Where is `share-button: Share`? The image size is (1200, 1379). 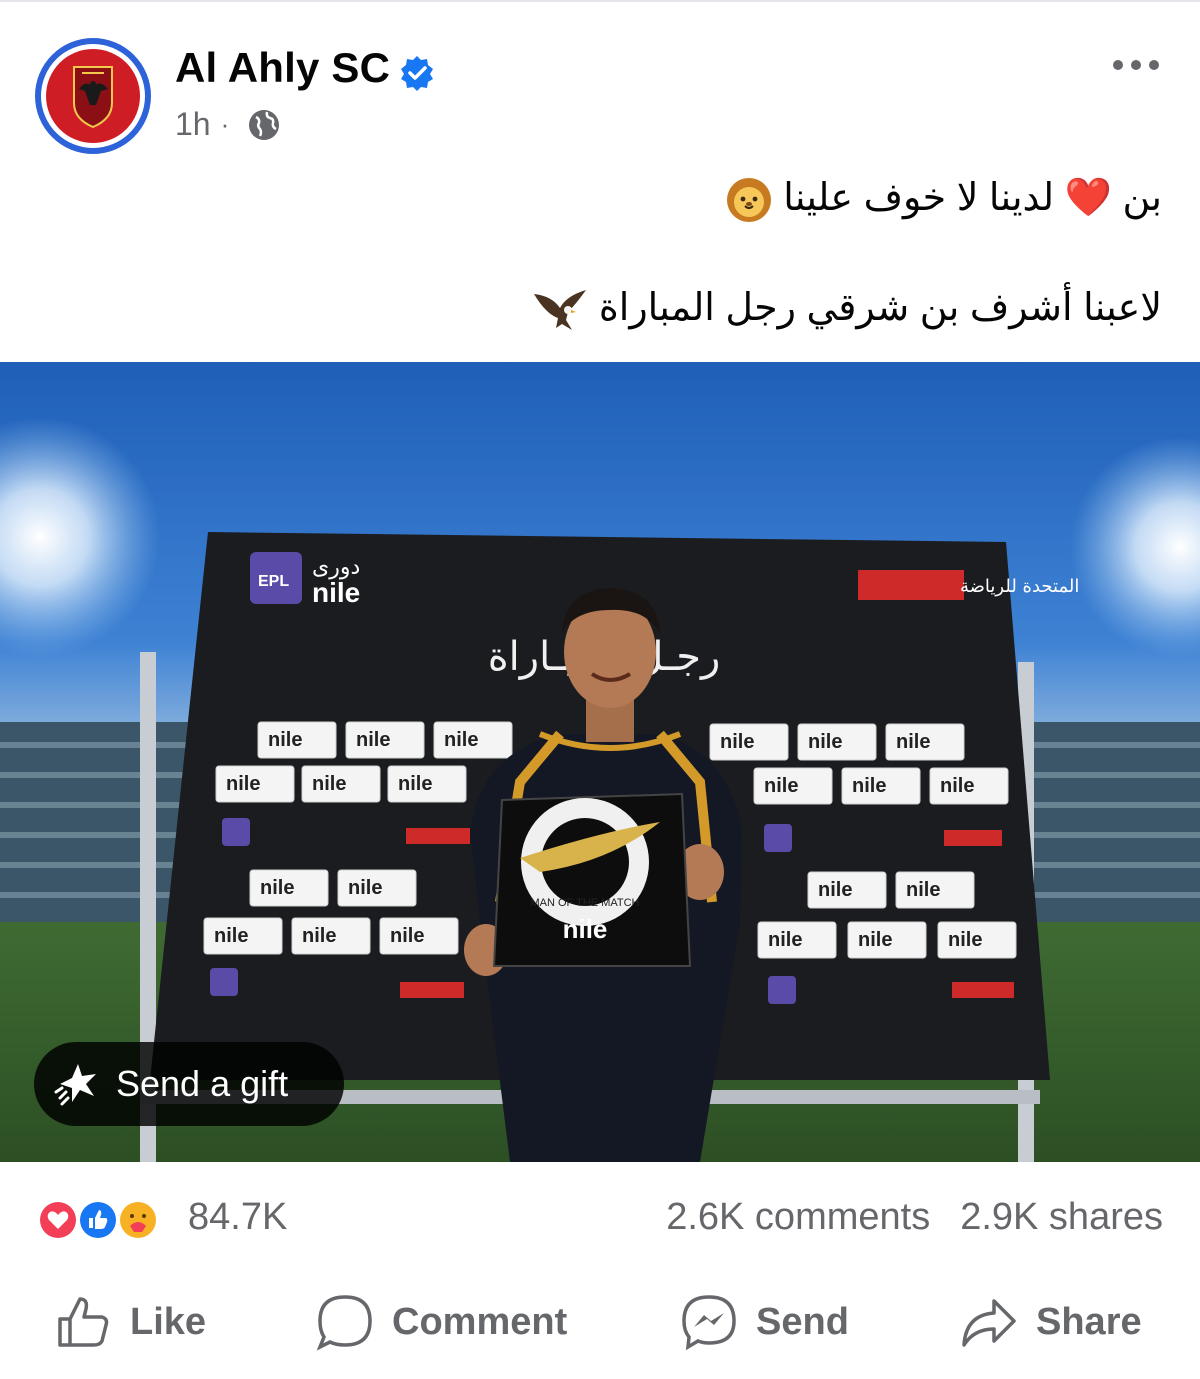 share-button: Share is located at coordinates (1051, 1322).